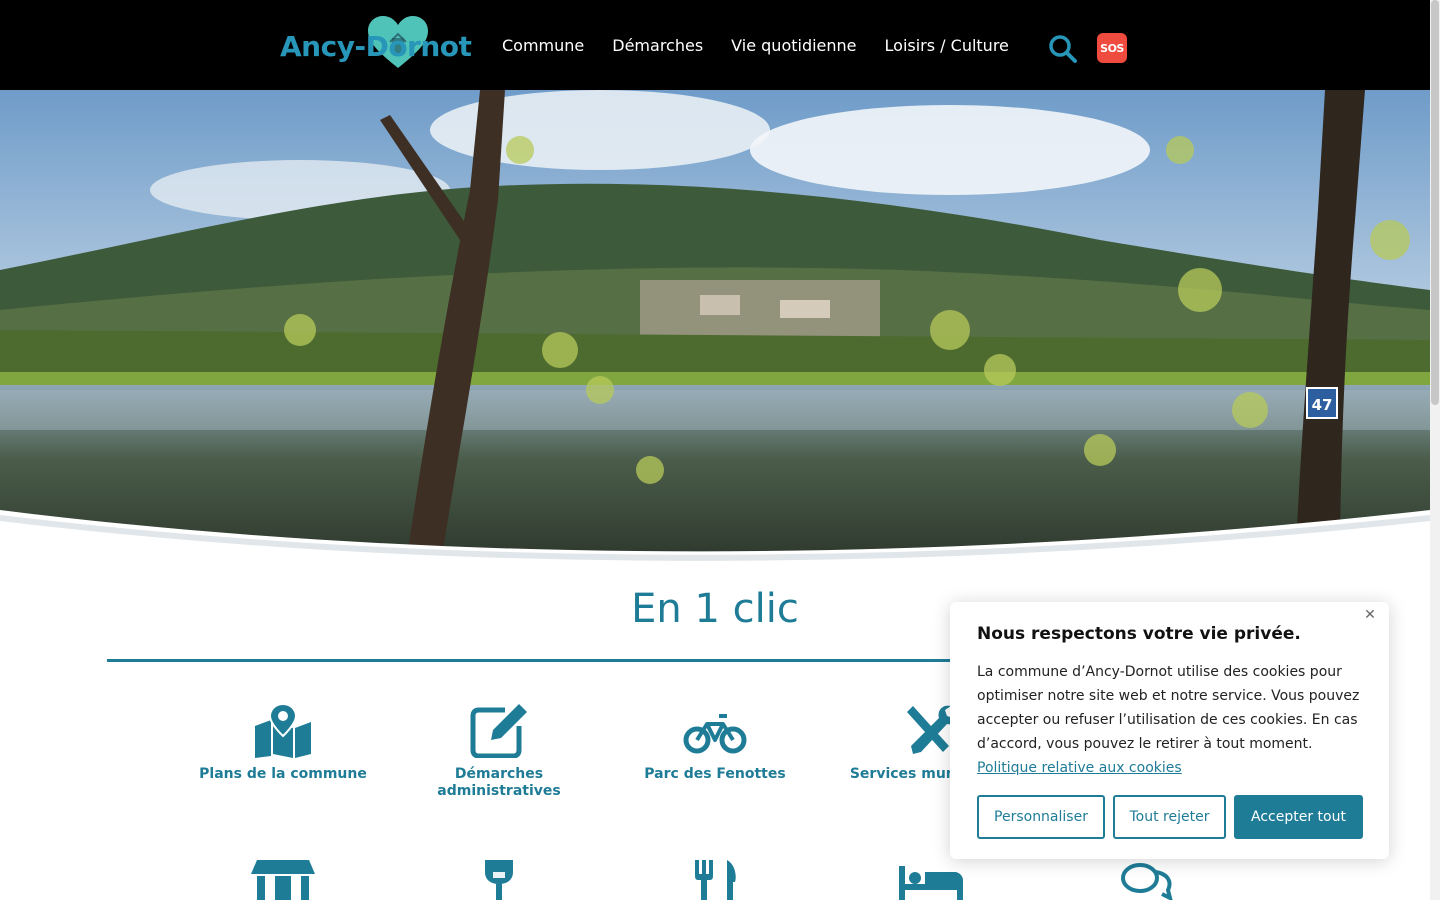 This screenshot has width=1440, height=900. I want to click on tile-label: Parc des Fenottes, so click(715, 774).